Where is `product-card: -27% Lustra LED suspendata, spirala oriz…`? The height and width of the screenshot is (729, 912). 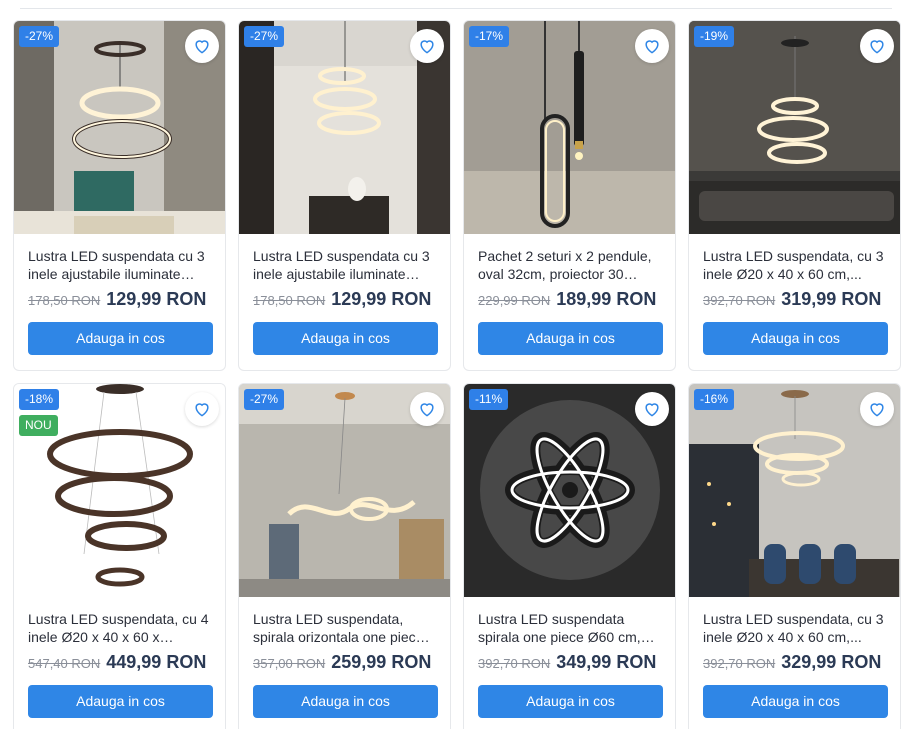 product-card: -27% Lustra LED suspendata, spirala oriz… is located at coordinates (344, 556).